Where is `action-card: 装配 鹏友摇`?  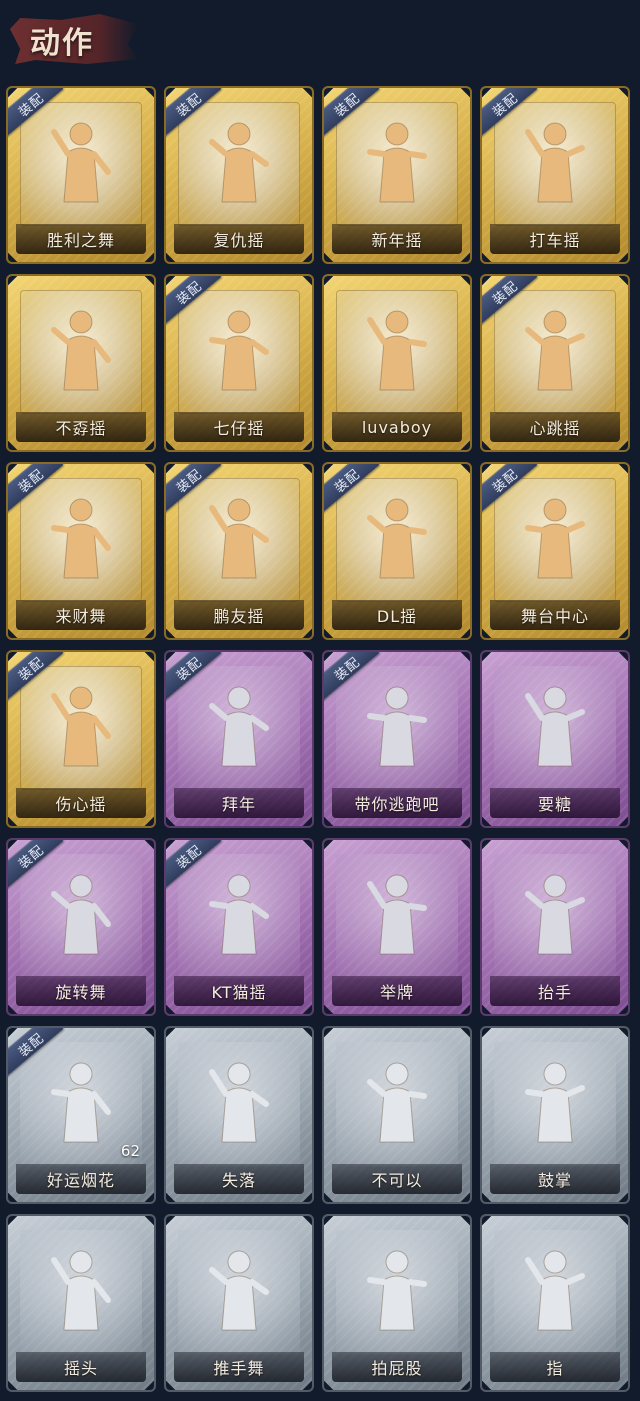 action-card: 装配 鹏友摇 is located at coordinates (239, 551).